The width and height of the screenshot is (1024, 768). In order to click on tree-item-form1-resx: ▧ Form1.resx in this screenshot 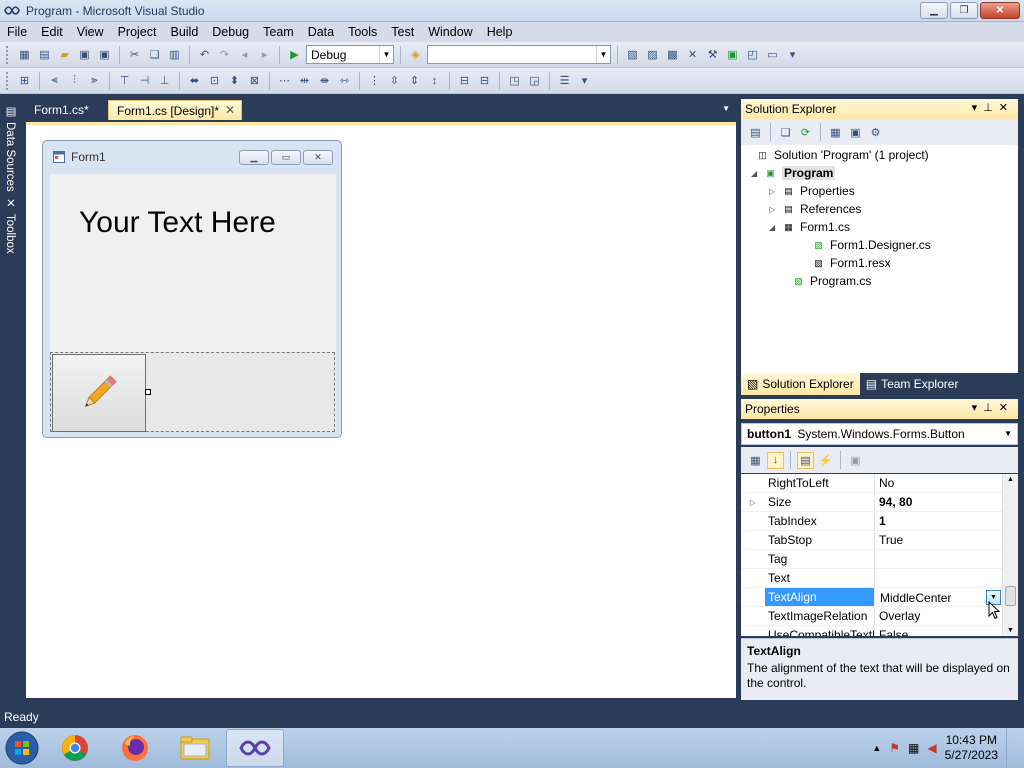, I will do `click(850, 263)`.